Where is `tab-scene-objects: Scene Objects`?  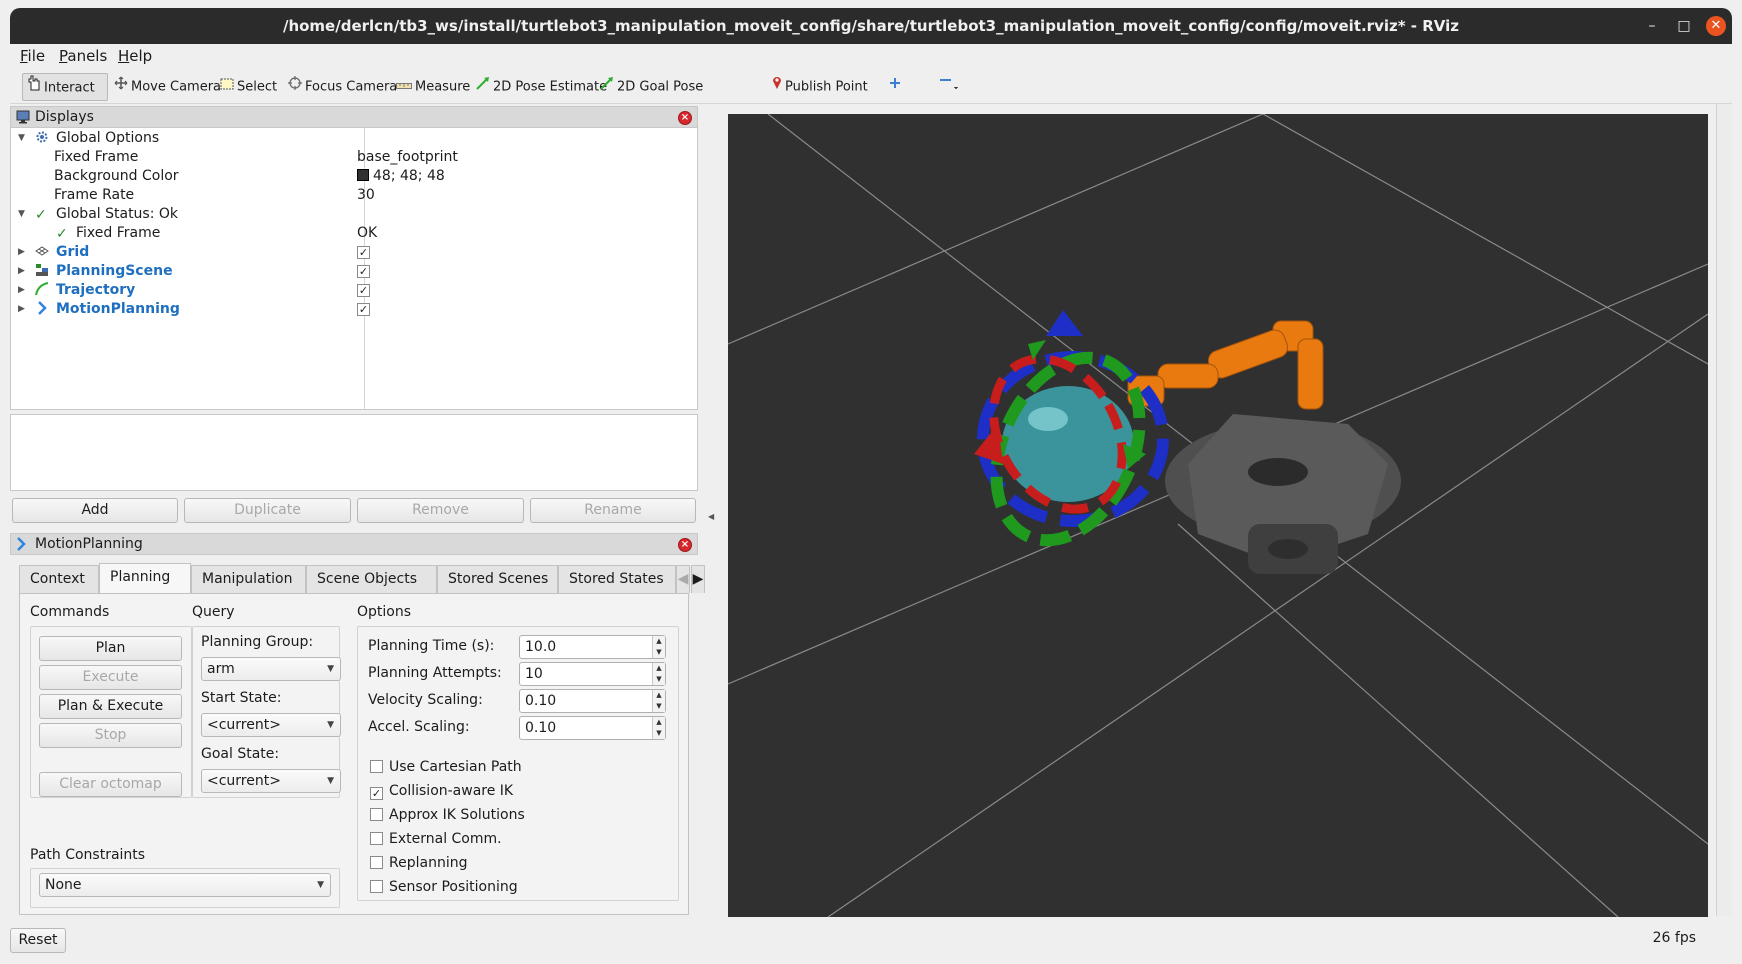
tab-scene-objects: Scene Objects is located at coordinates (371, 579).